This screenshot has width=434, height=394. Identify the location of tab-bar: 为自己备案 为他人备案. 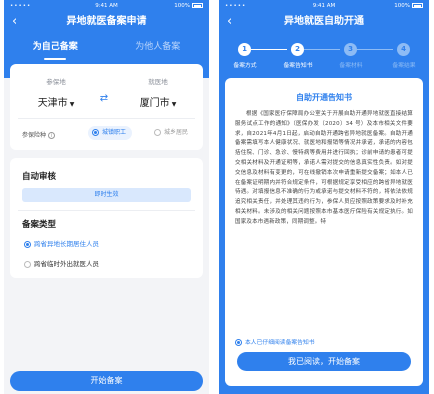
(106, 49).